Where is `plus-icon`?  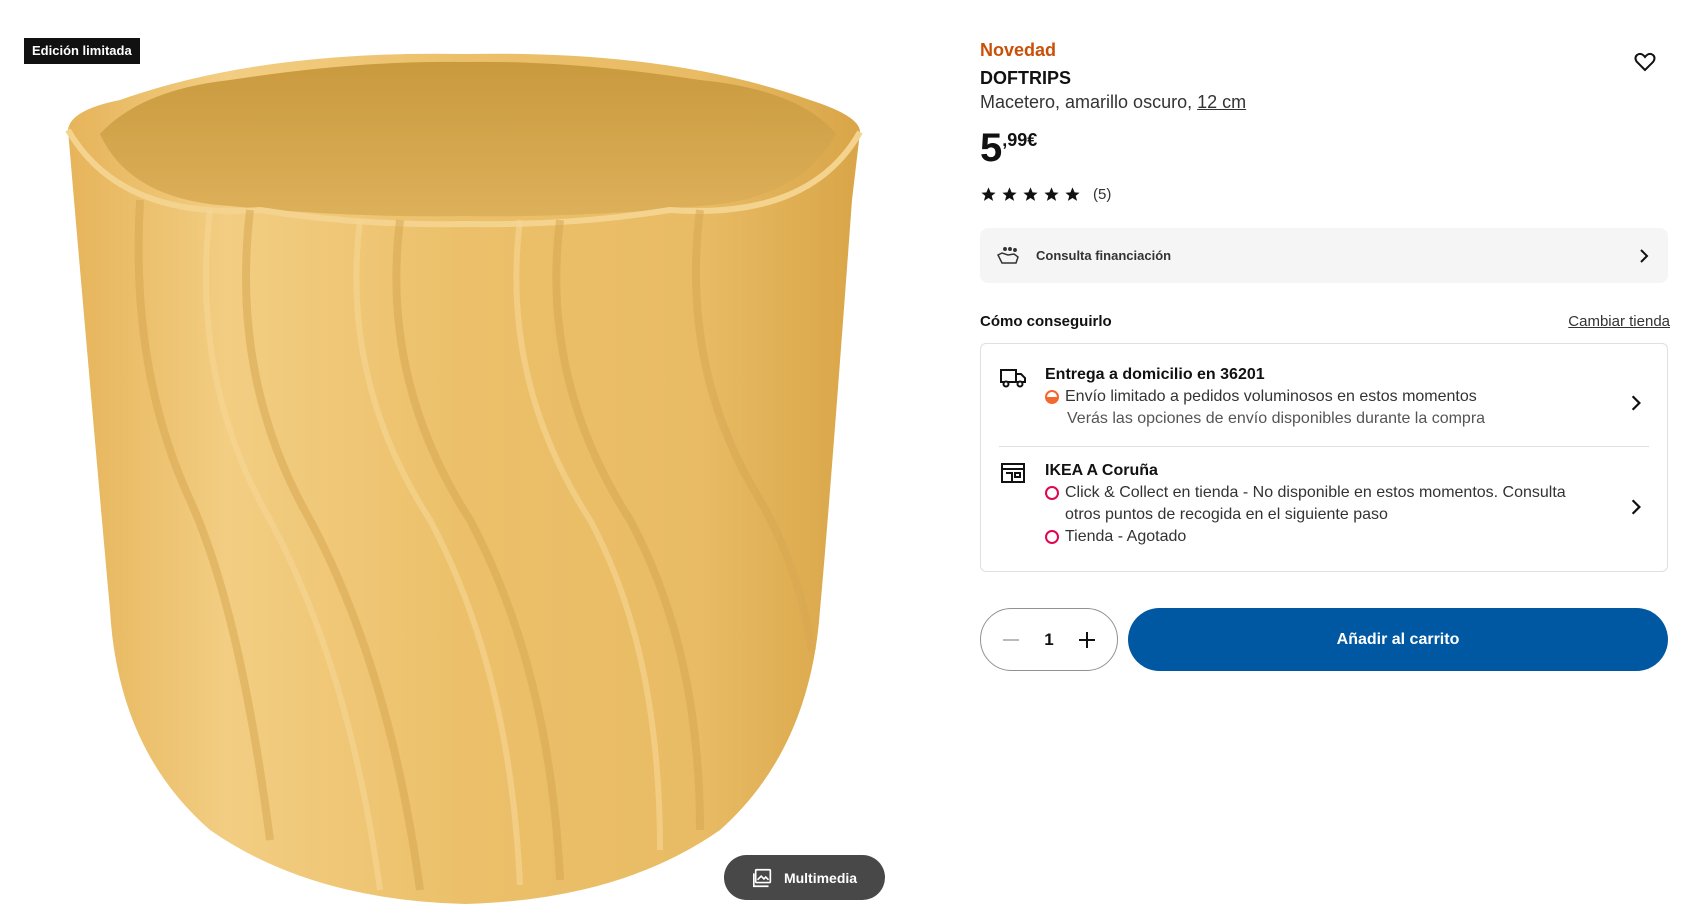 plus-icon is located at coordinates (1087, 639).